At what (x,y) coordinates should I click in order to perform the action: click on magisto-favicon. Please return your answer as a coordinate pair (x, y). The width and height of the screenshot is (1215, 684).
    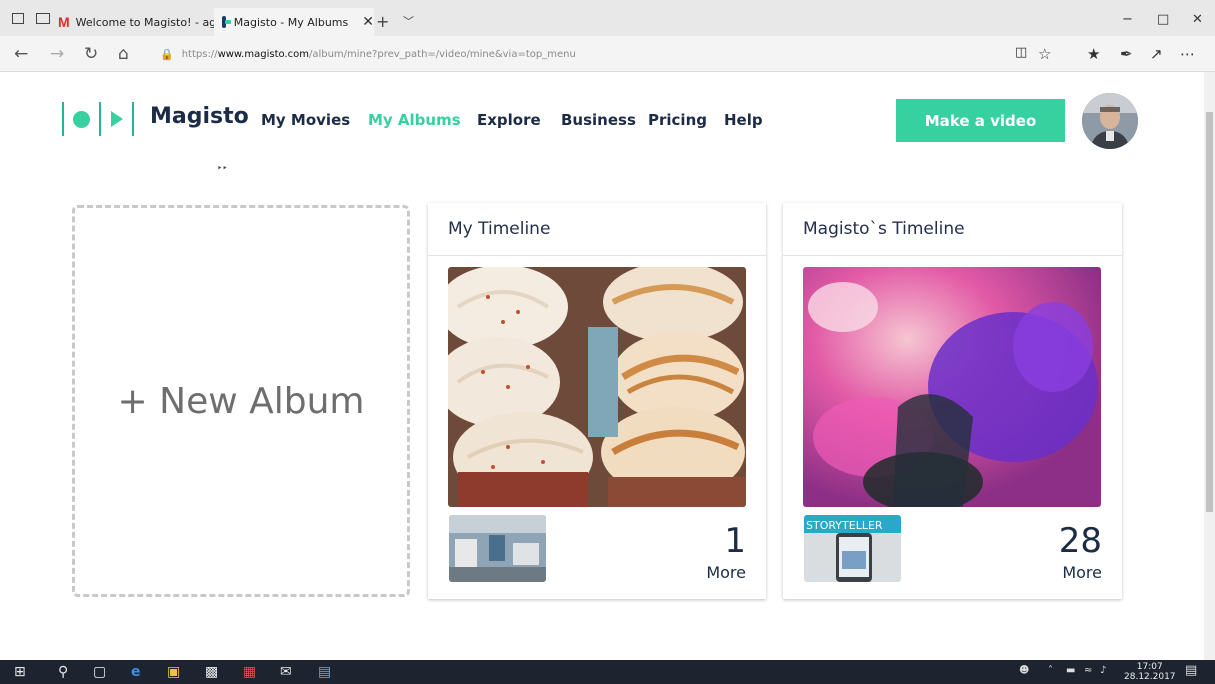
    Looking at the image, I should click on (226, 22).